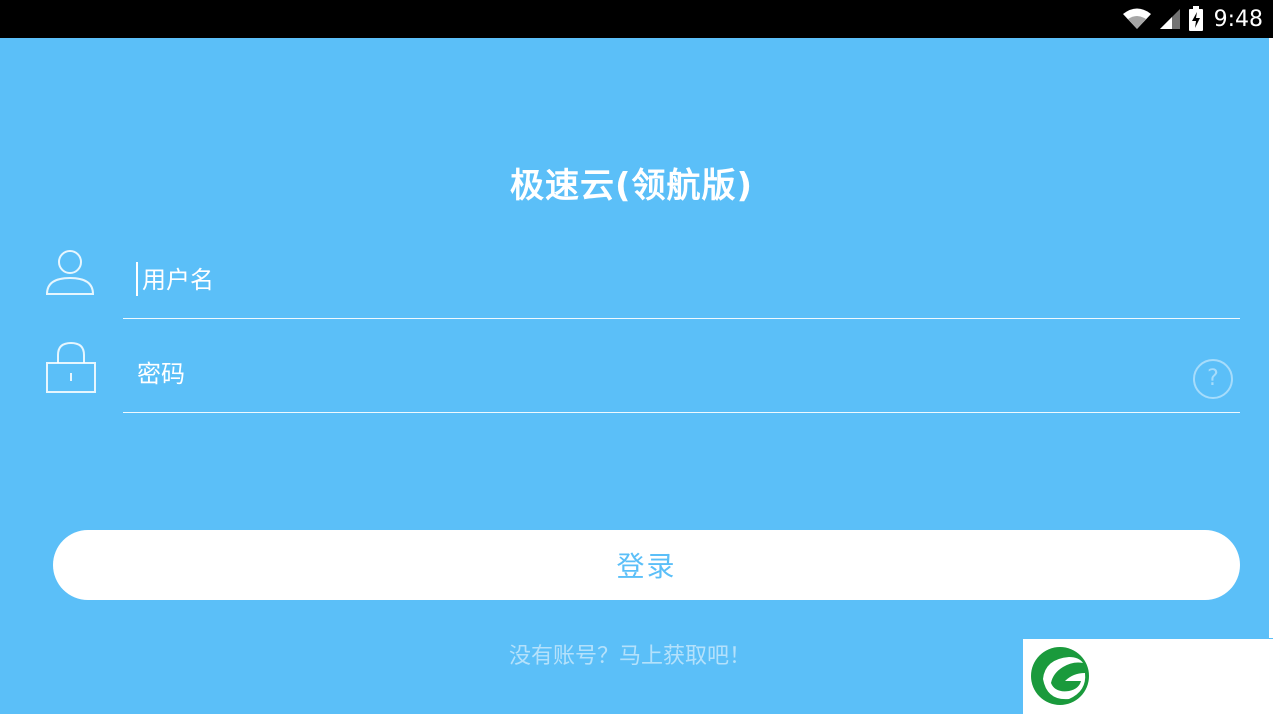  I want to click on logo-overlay, so click(1148, 676).